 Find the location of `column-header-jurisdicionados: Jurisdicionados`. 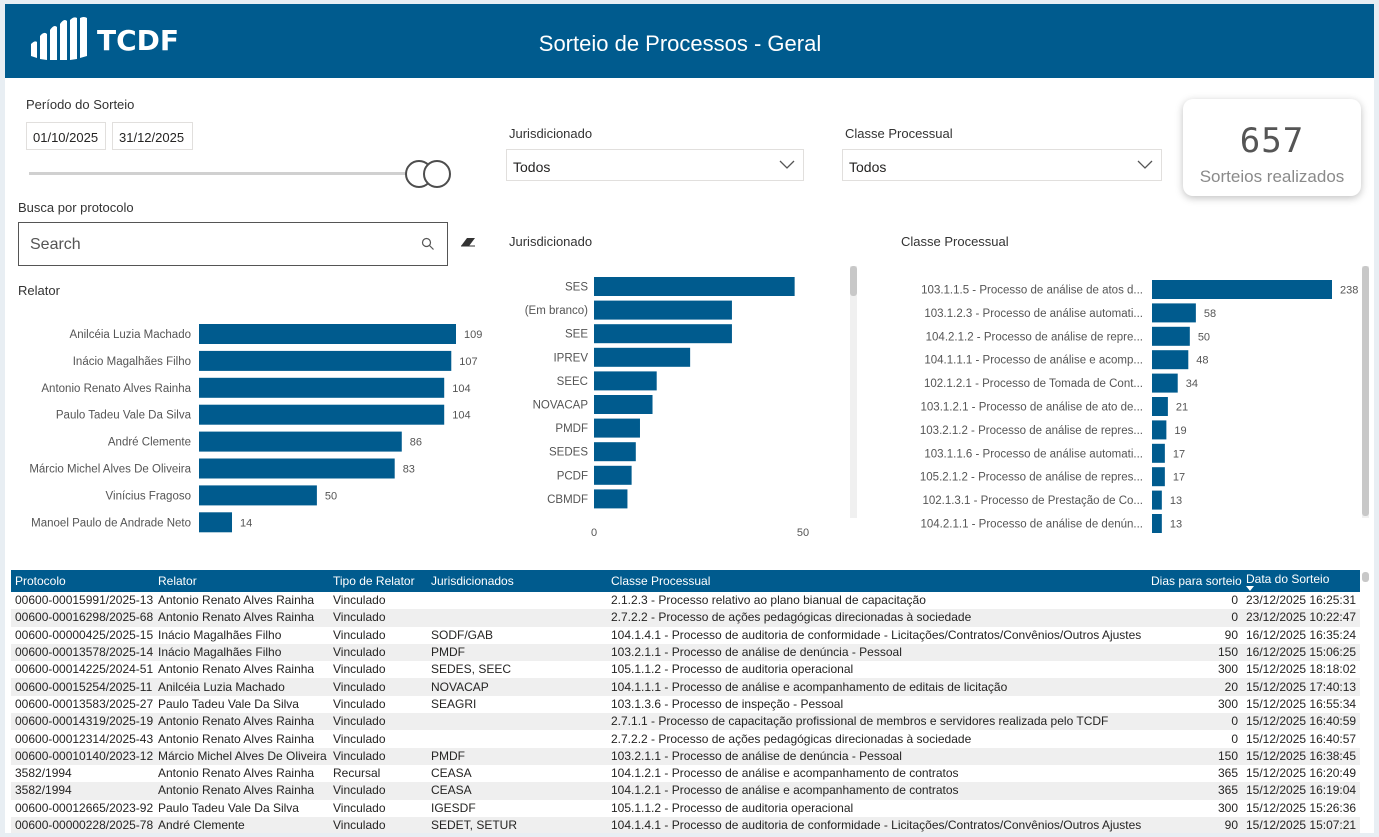

column-header-jurisdicionados: Jurisdicionados is located at coordinates (517, 581).